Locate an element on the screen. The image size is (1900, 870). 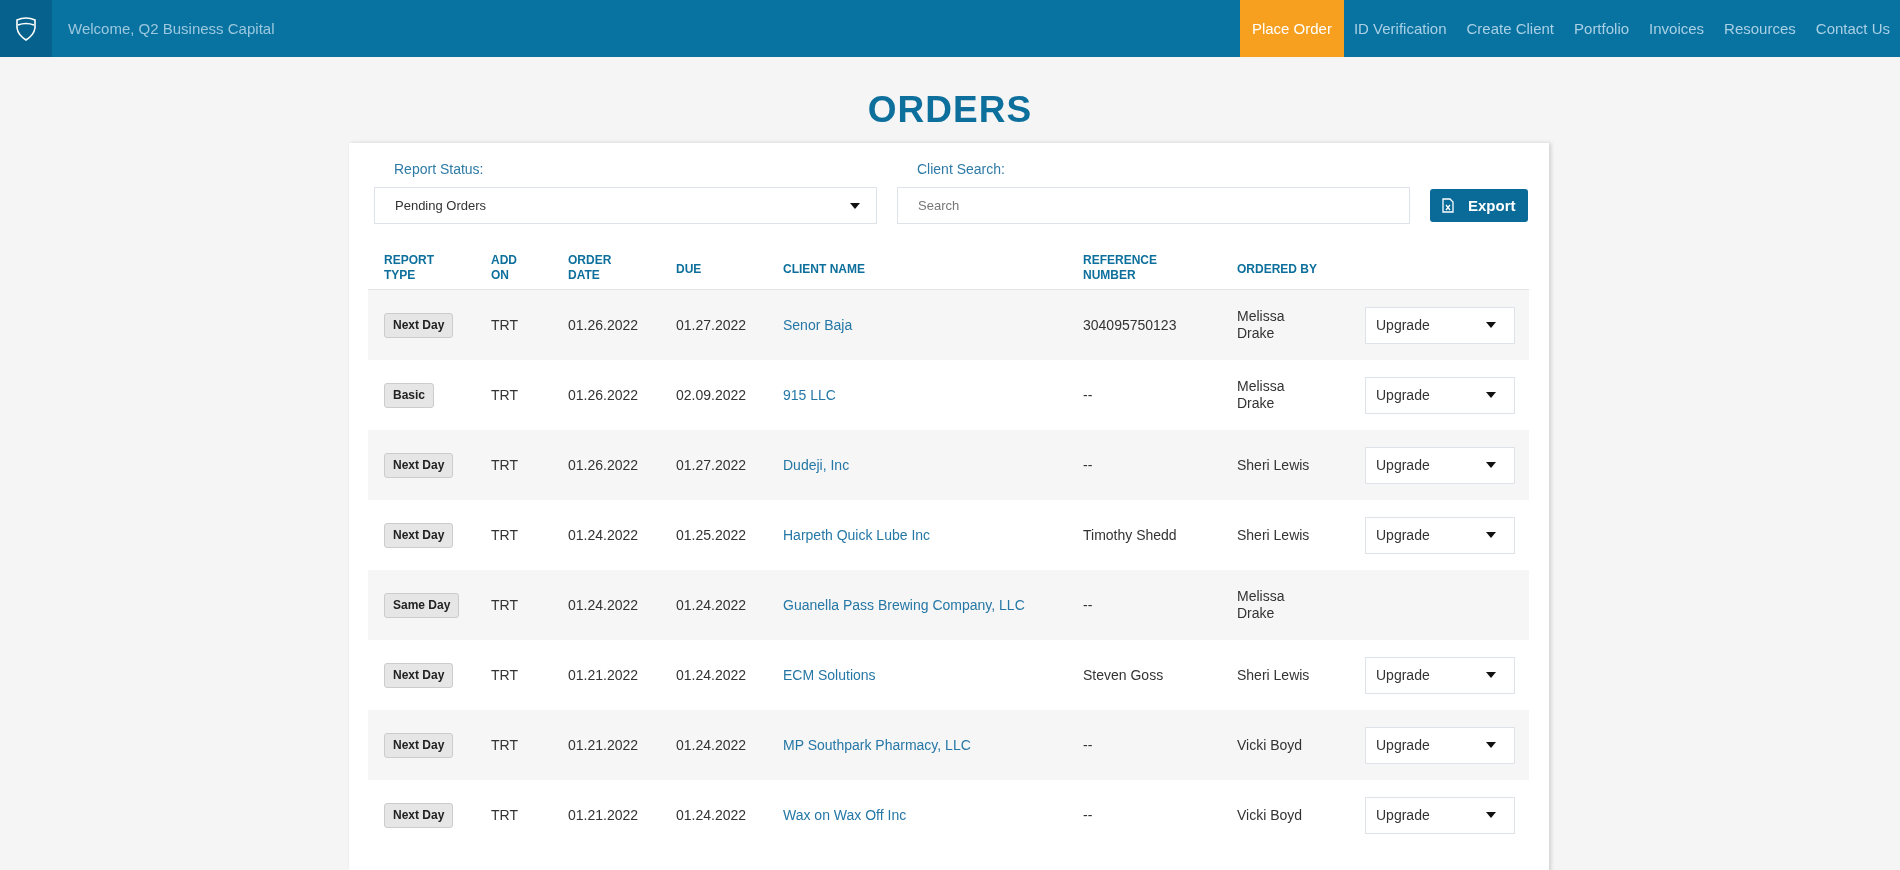
client-link: ECM Solutions is located at coordinates (829, 674).